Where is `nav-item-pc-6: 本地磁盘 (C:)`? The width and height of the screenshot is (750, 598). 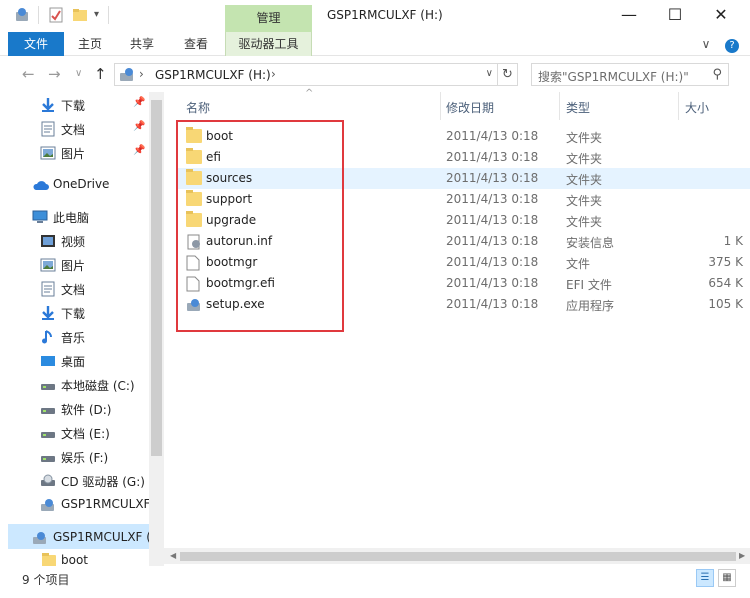
nav-item-pc-6: 本地磁盘 (C:) is located at coordinates (75, 385).